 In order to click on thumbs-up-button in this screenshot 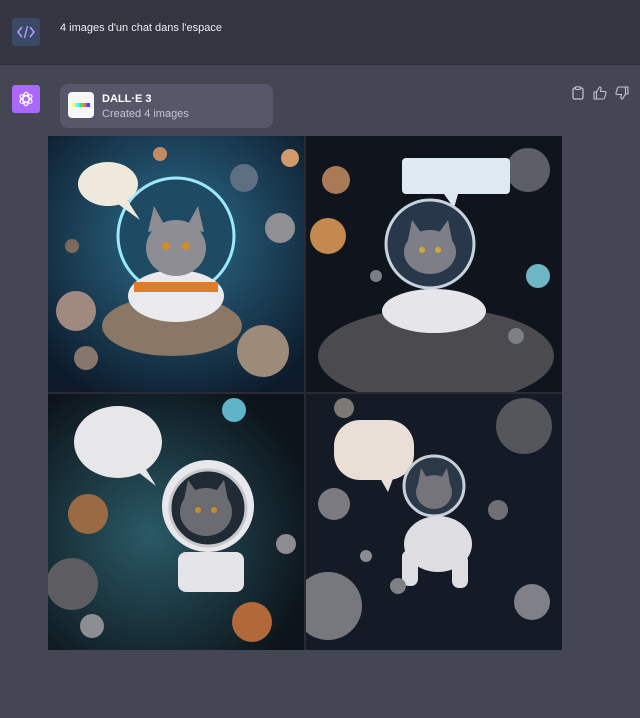, I will do `click(600, 93)`.